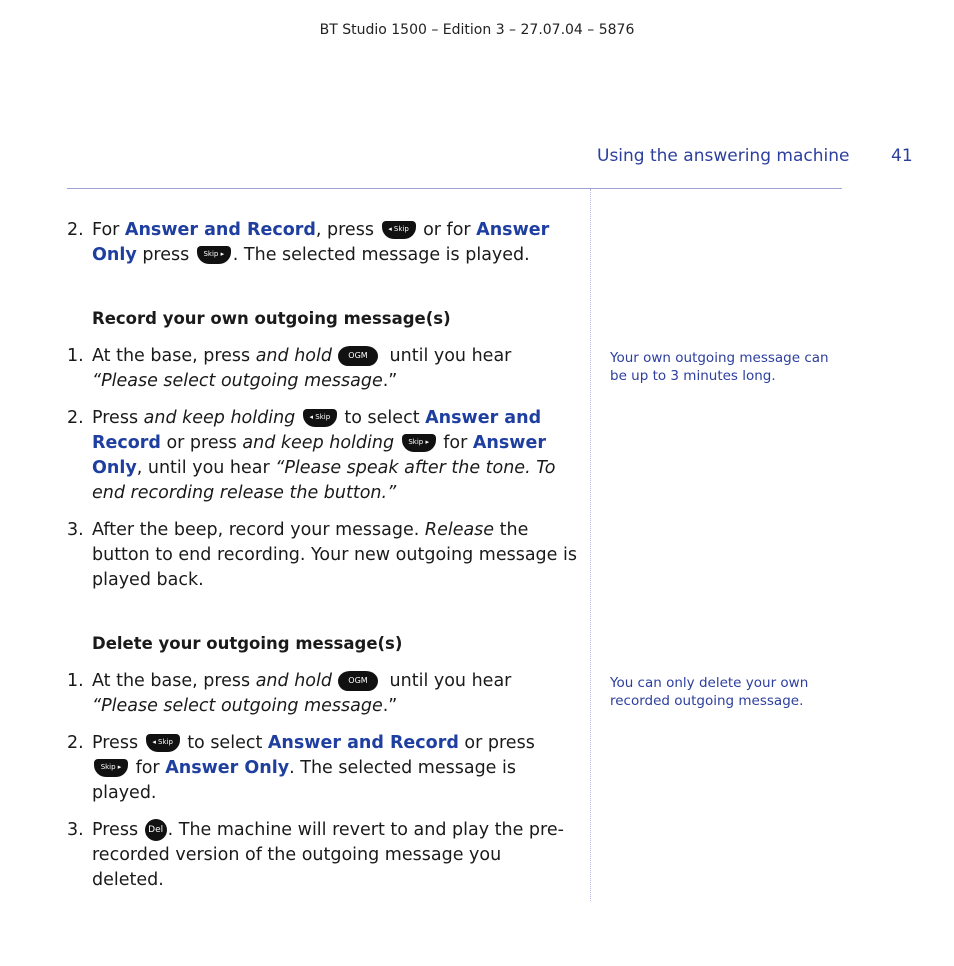 The width and height of the screenshot is (954, 966). I want to click on page-number: 41, so click(902, 156).